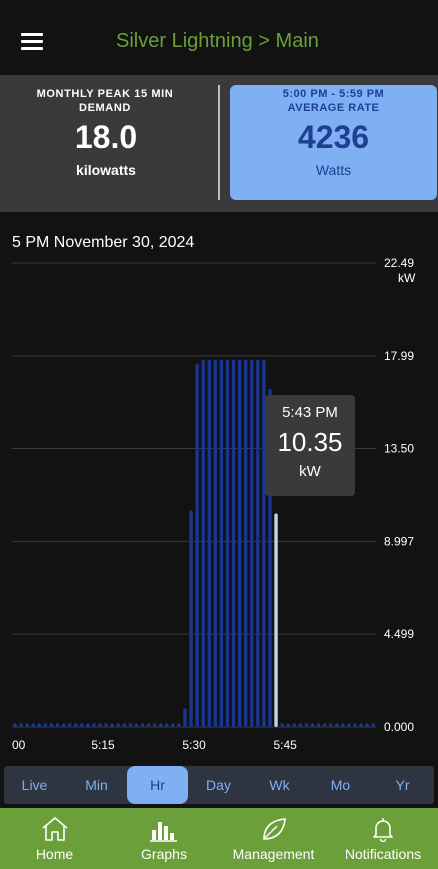 The image size is (438, 869). Describe the element at coordinates (273, 854) in the screenshot. I see `nav-label: Management` at that location.